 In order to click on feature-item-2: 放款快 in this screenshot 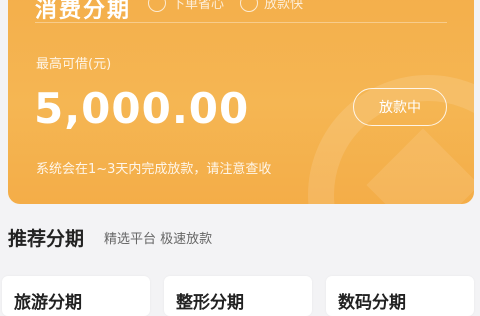, I will do `click(271, 6)`.